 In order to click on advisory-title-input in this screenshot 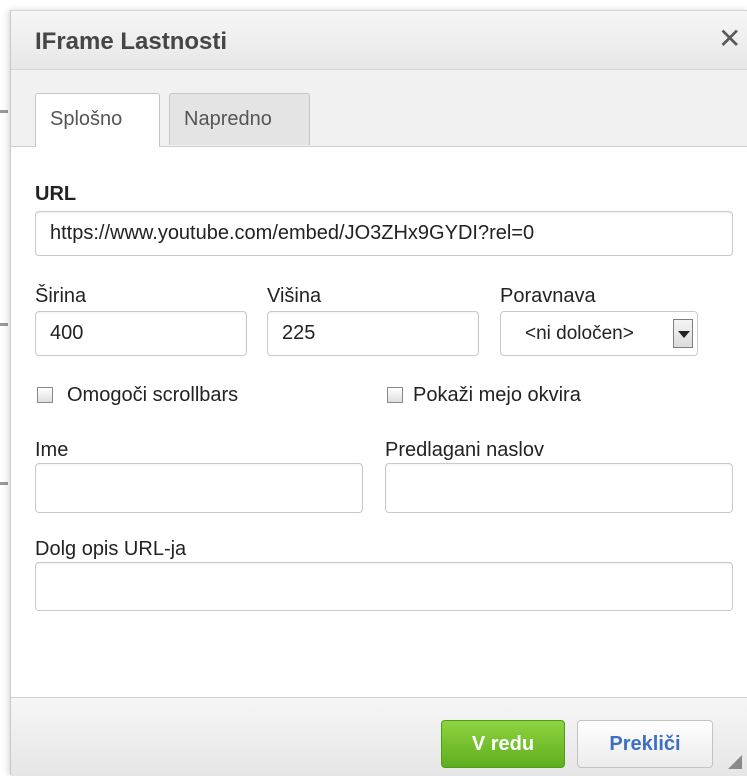, I will do `click(559, 488)`.